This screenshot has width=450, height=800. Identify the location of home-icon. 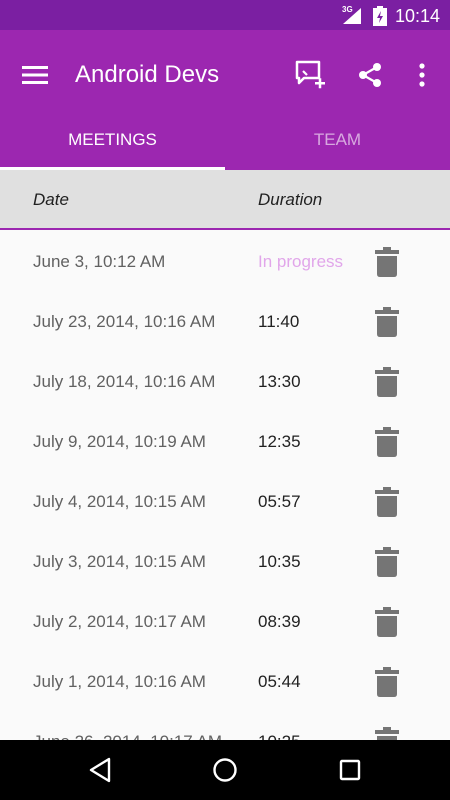
(225, 770).